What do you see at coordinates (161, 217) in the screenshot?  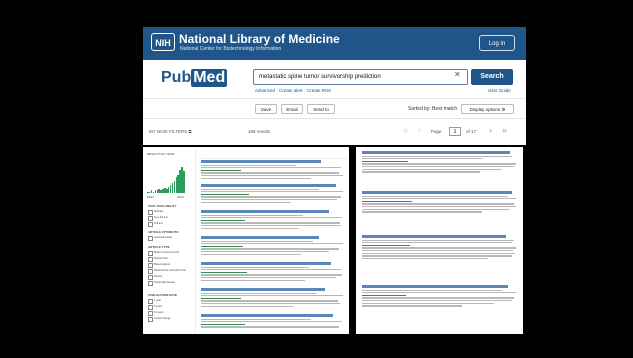 I see `filter-label: Free full text` at bounding box center [161, 217].